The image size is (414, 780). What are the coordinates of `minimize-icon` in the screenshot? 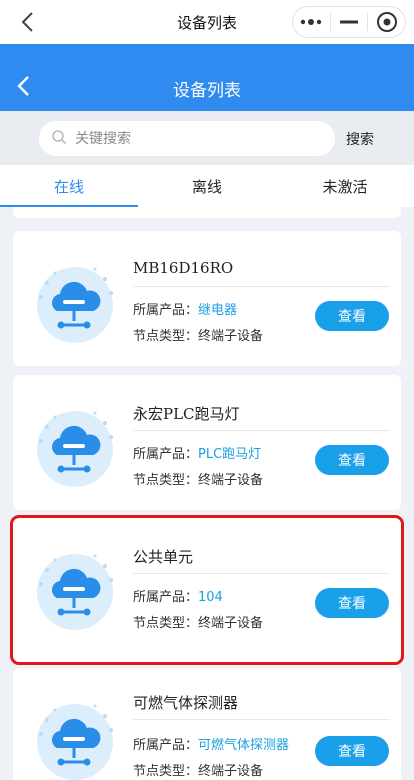 It's located at (349, 22).